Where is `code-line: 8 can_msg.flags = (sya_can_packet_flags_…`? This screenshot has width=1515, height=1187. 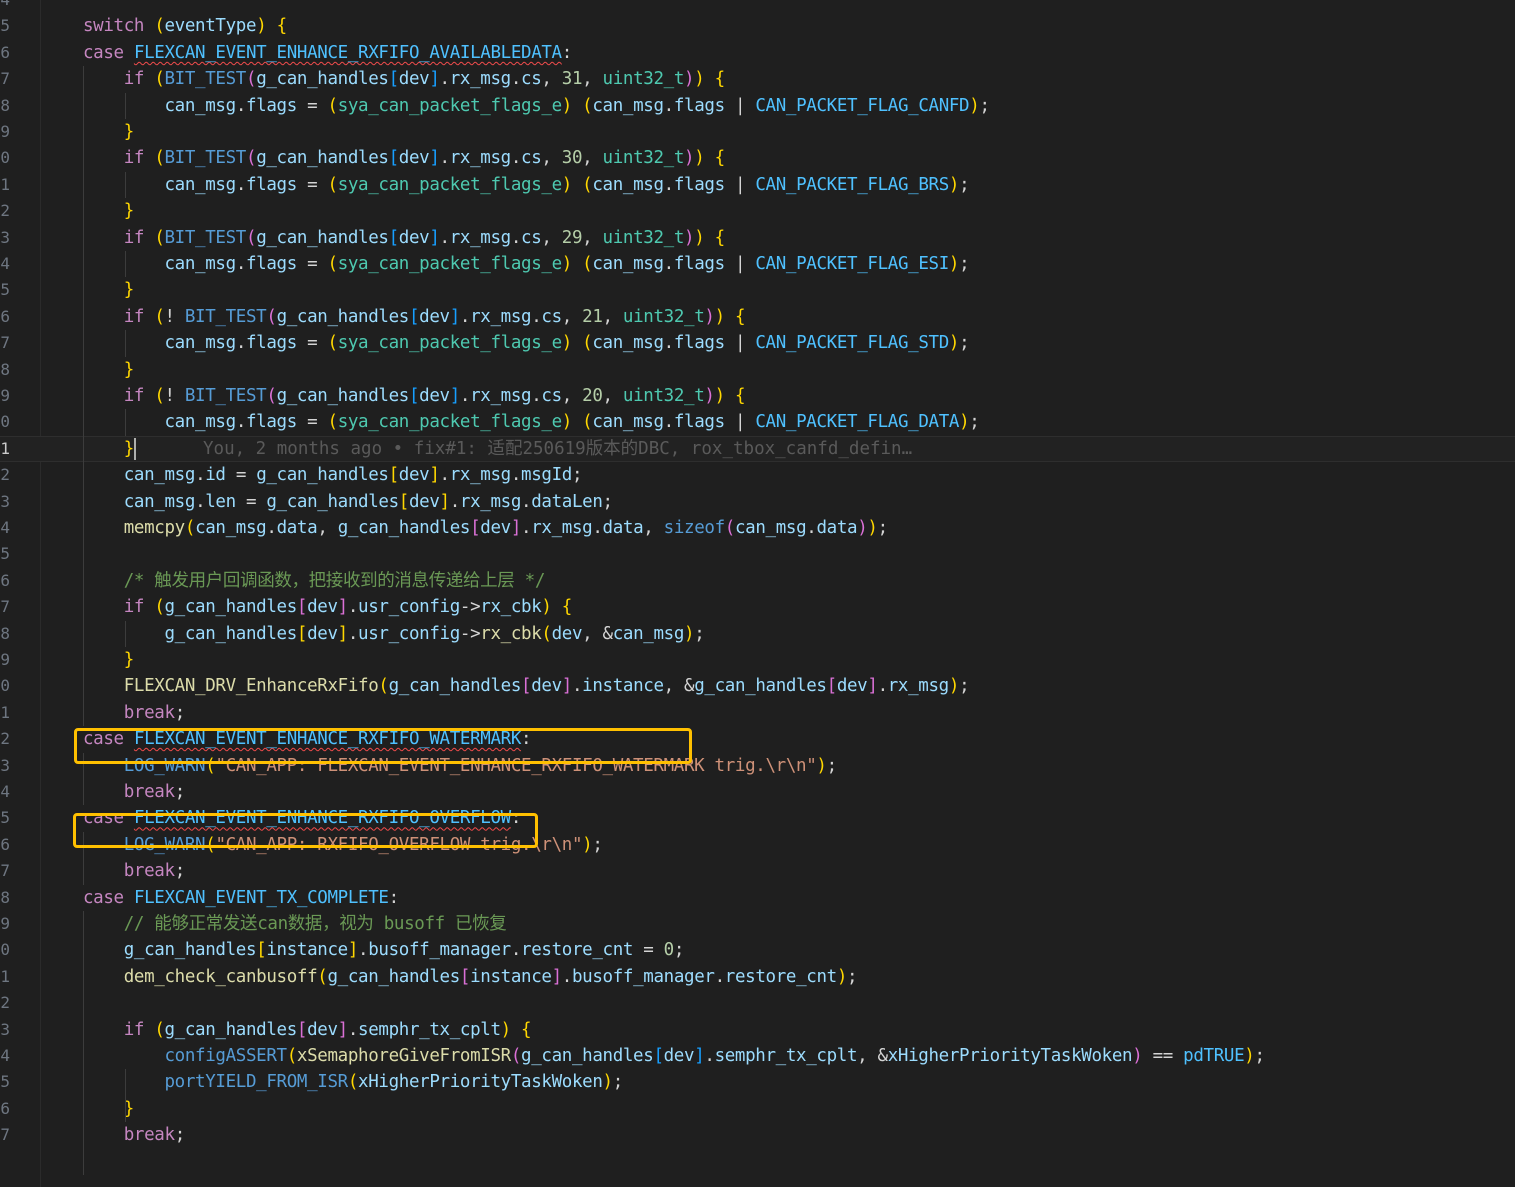 code-line: 8 can_msg.flags = (sya_can_packet_flags_… is located at coordinates (757, 106).